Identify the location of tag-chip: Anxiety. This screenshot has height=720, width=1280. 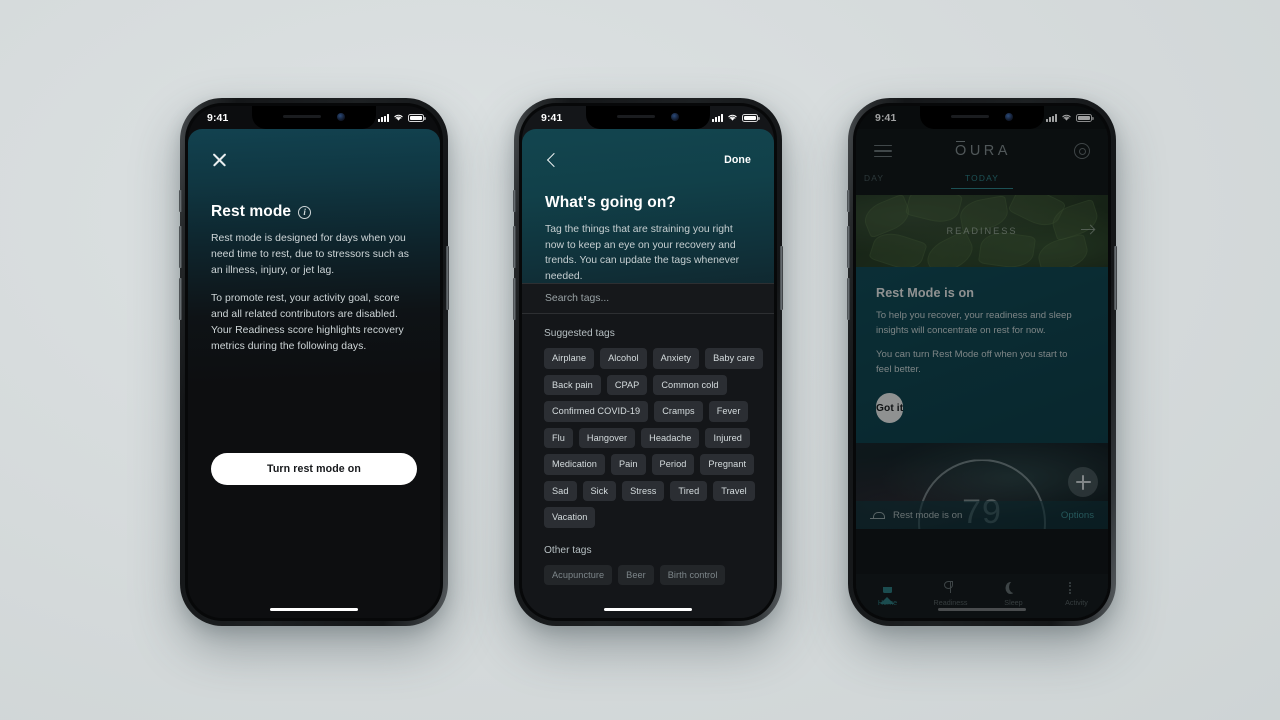
(676, 358).